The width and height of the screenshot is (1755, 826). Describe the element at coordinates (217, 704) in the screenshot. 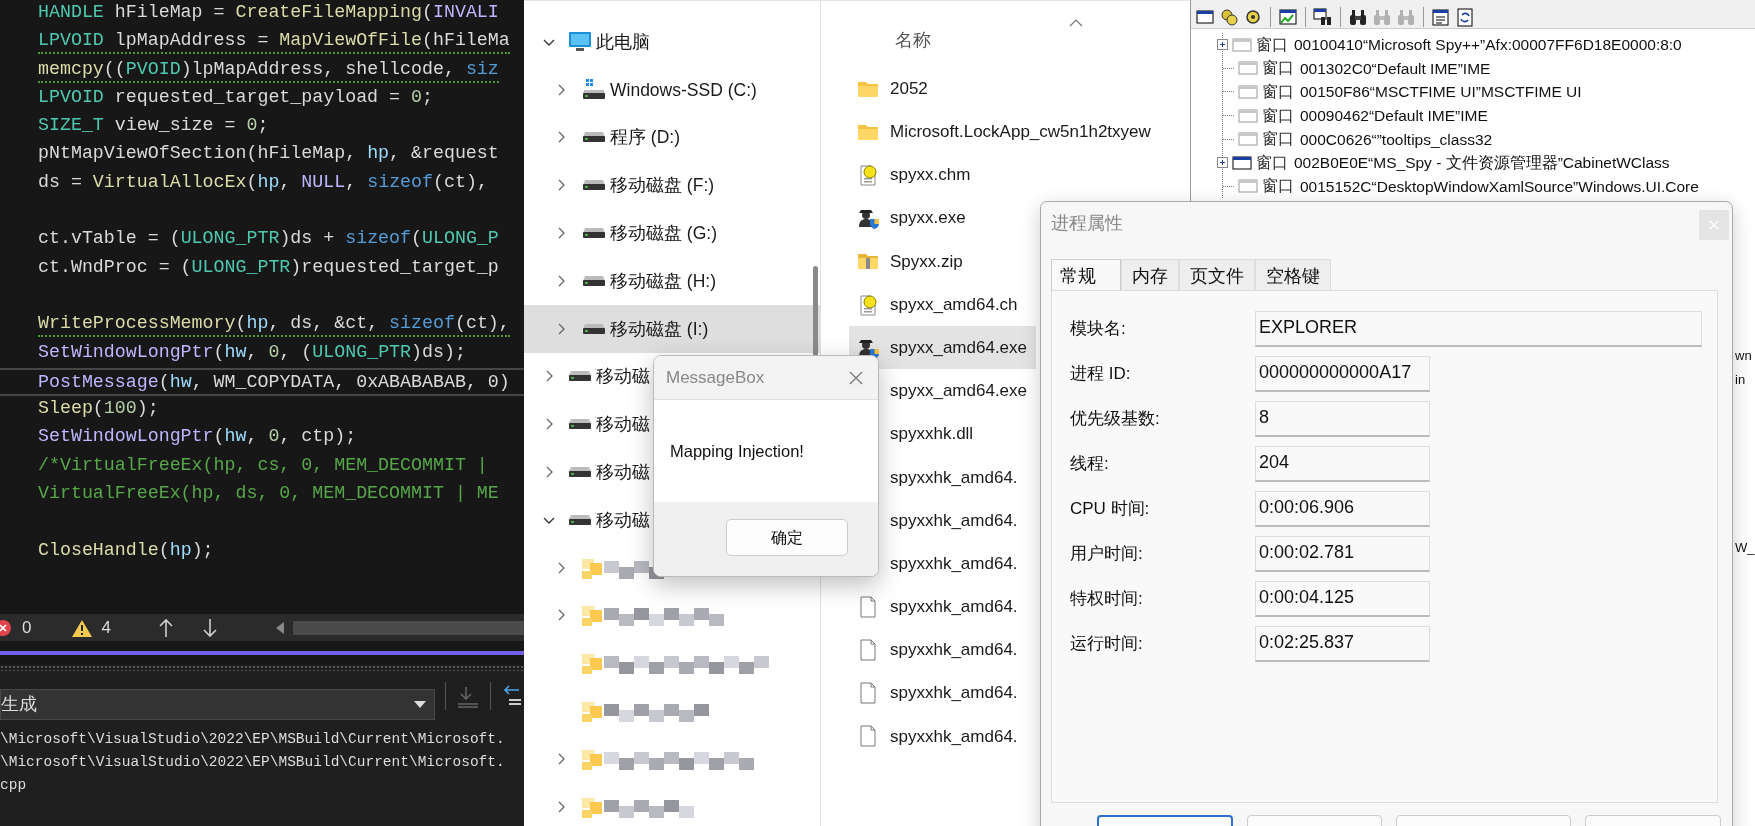

I see `output-source-dropdown: 生成` at that location.